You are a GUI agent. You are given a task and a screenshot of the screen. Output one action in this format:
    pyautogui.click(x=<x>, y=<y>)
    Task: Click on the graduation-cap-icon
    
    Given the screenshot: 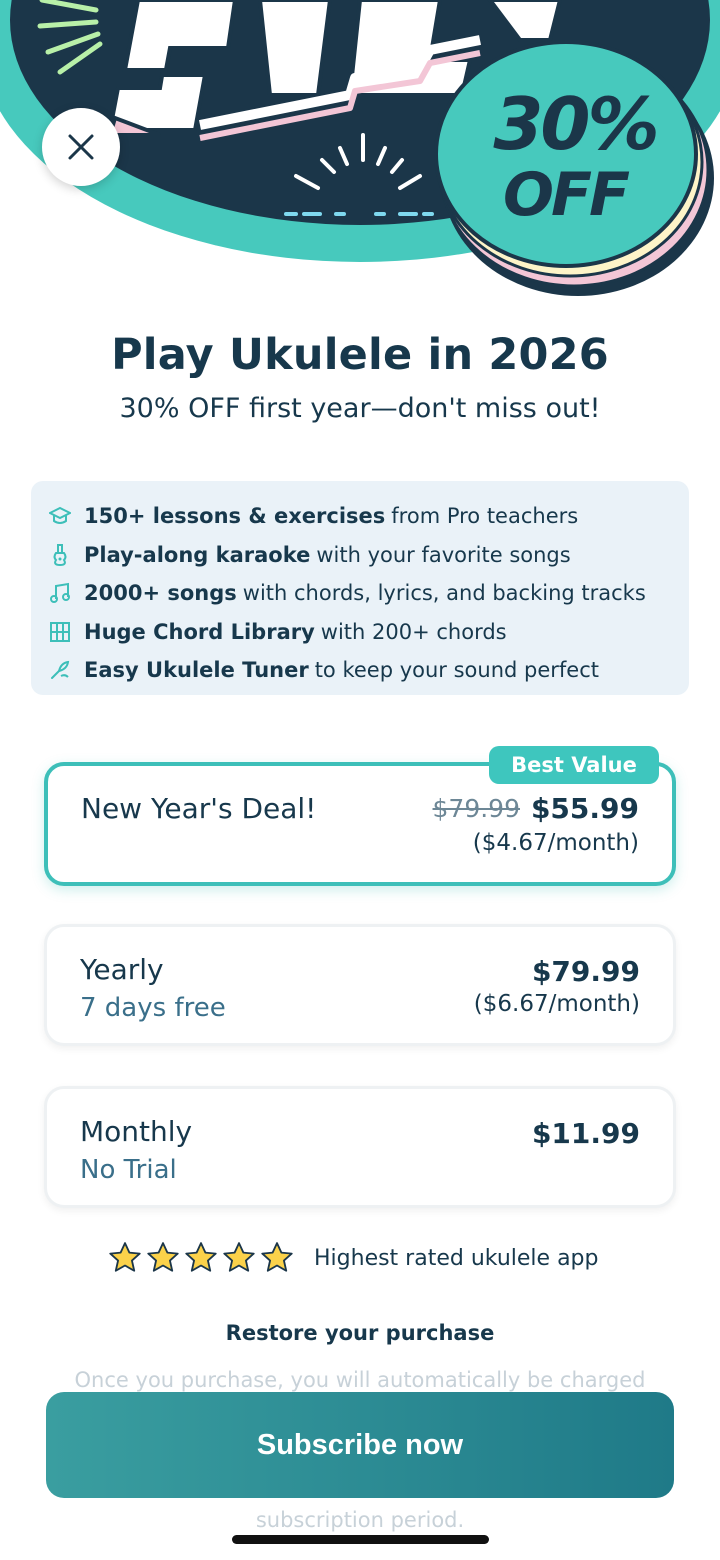 What is the action you would take?
    pyautogui.click(x=60, y=516)
    